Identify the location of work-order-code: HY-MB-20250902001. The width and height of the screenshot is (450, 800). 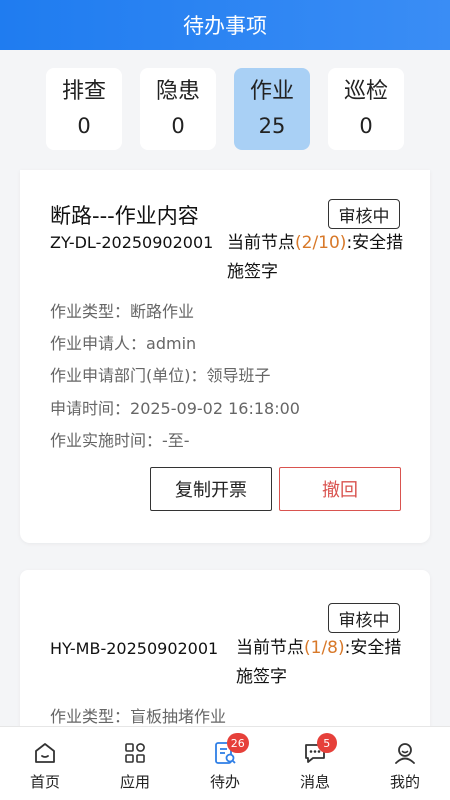
(134, 648).